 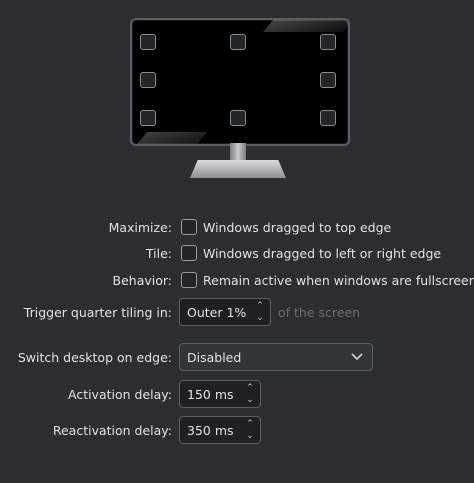 I want to click on activation-delay-label: Activation delay:, so click(x=119, y=394).